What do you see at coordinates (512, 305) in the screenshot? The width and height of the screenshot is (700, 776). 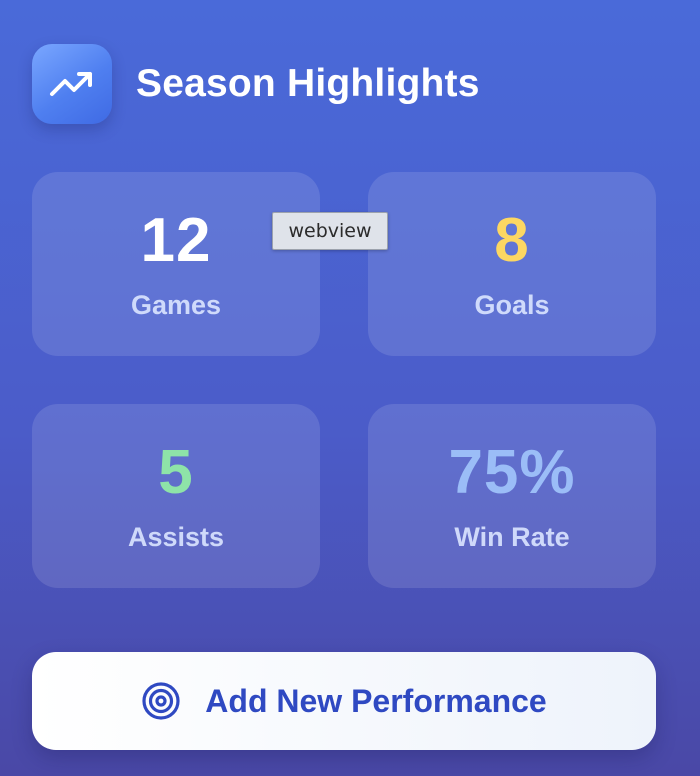 I see `stat-label-goals: Goals` at bounding box center [512, 305].